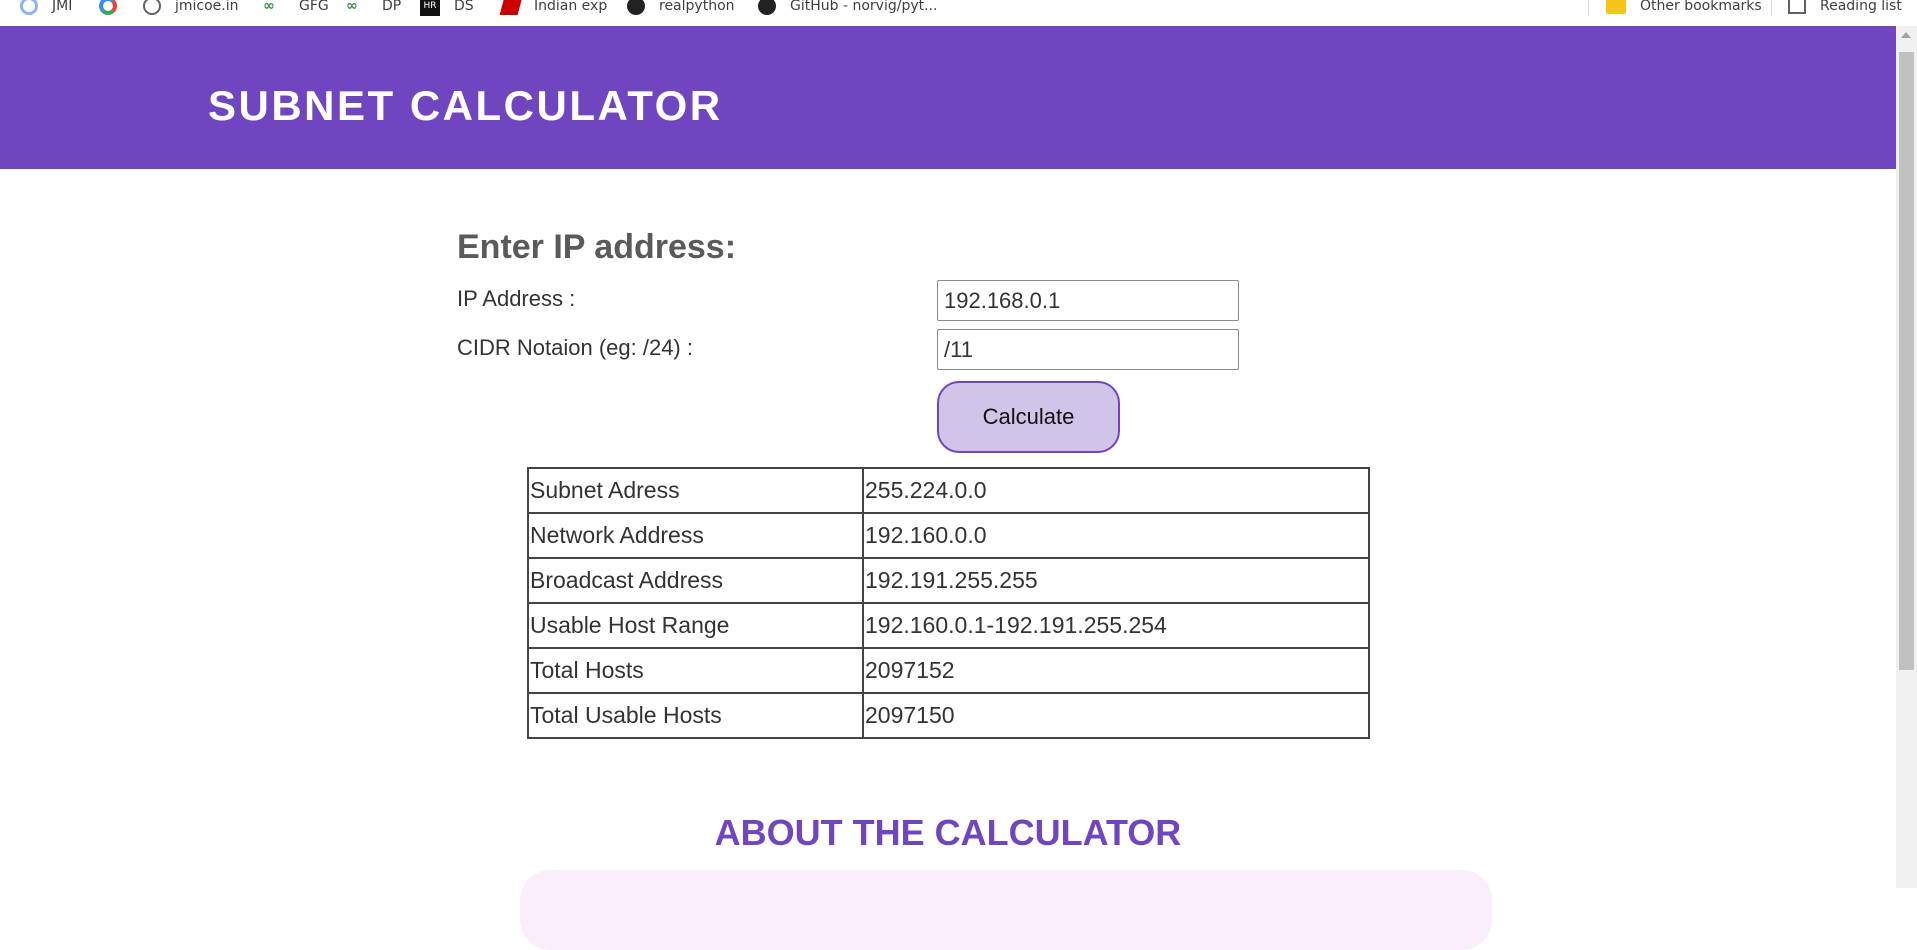 The image size is (1917, 950). Describe the element at coordinates (695, 490) in the screenshot. I see `result-label: Subnet Adress` at that location.